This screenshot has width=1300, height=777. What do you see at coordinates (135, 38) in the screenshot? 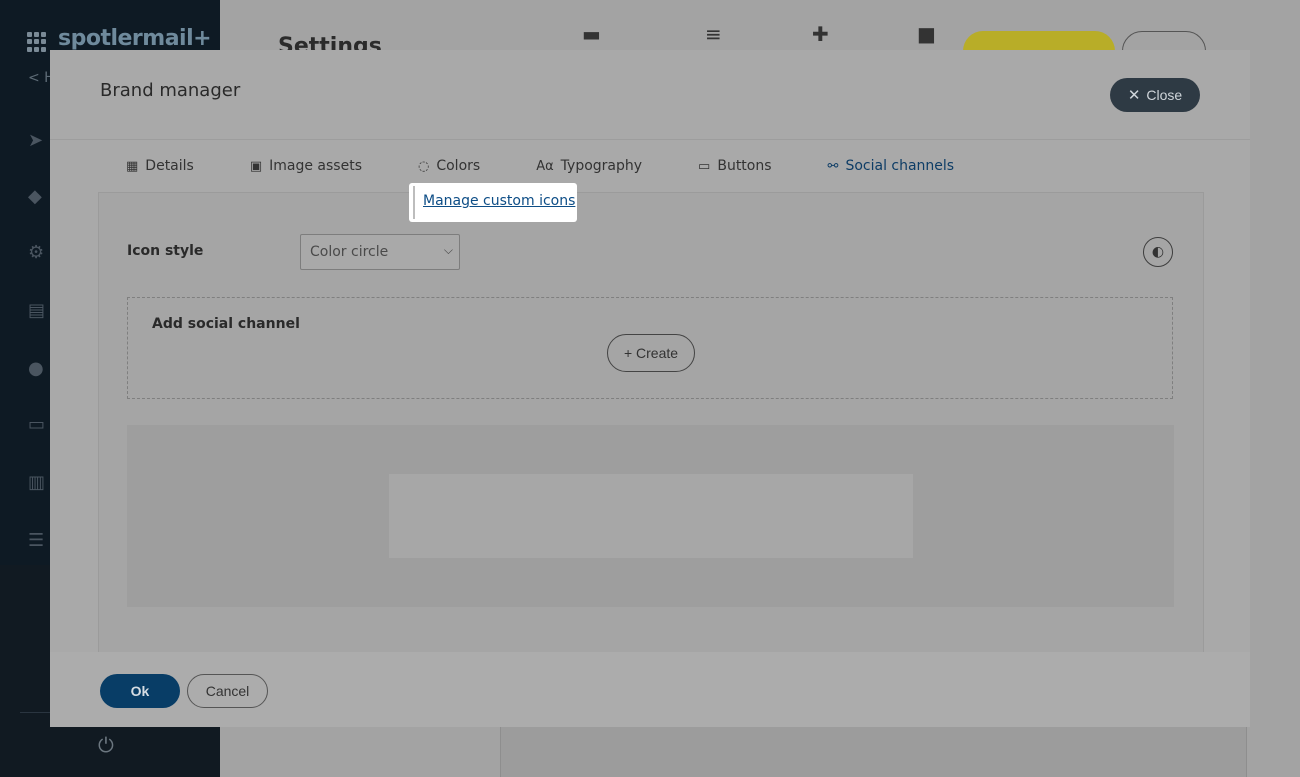
I see `app-logo: spotlermail+` at bounding box center [135, 38].